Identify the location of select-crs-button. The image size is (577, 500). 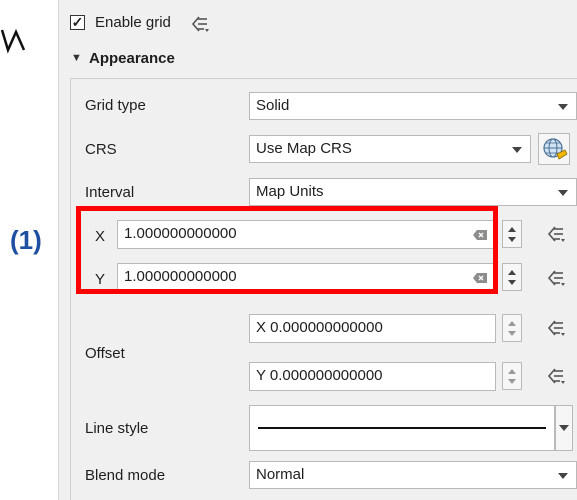
(554, 149).